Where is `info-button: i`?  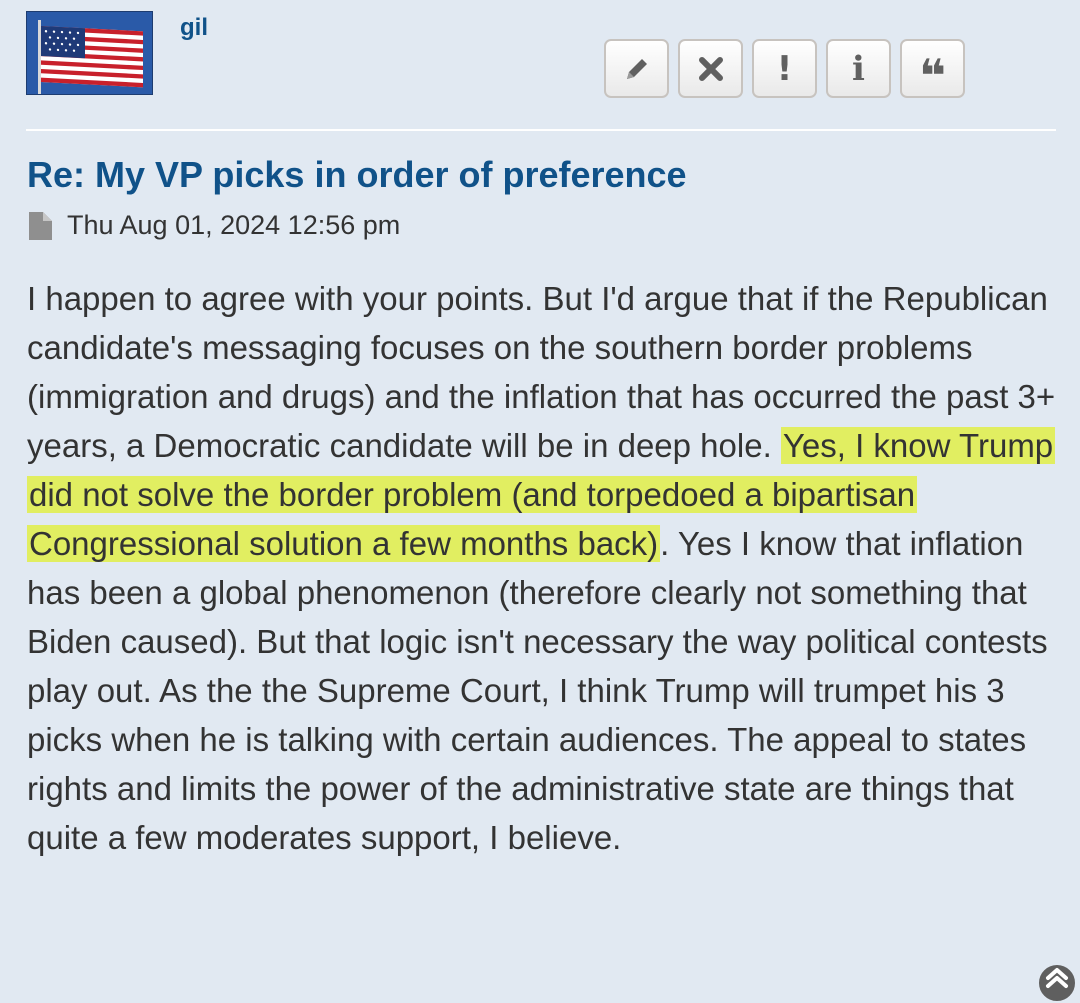
info-button: i is located at coordinates (858, 68).